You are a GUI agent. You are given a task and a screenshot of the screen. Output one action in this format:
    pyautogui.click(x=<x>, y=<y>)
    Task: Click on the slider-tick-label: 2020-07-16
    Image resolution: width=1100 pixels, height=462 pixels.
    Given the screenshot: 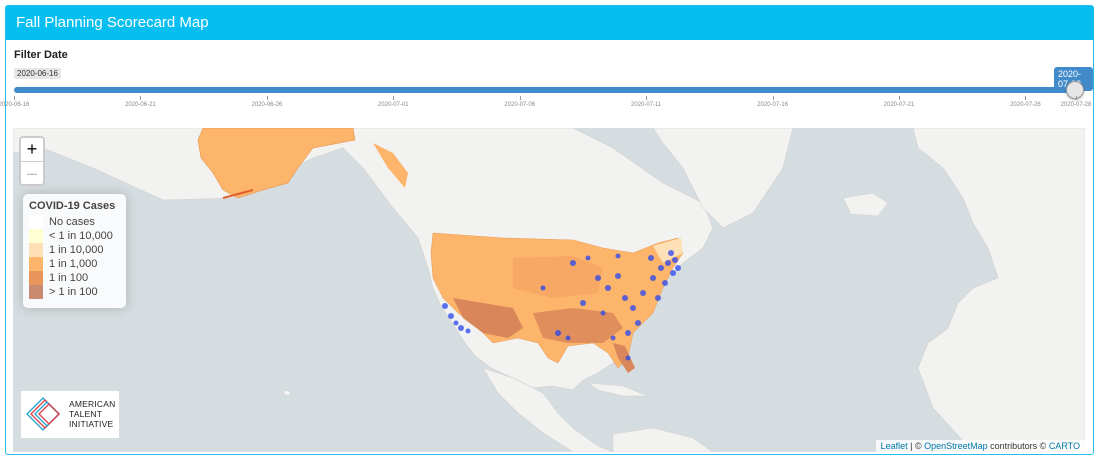 What is the action you would take?
    pyautogui.click(x=772, y=105)
    